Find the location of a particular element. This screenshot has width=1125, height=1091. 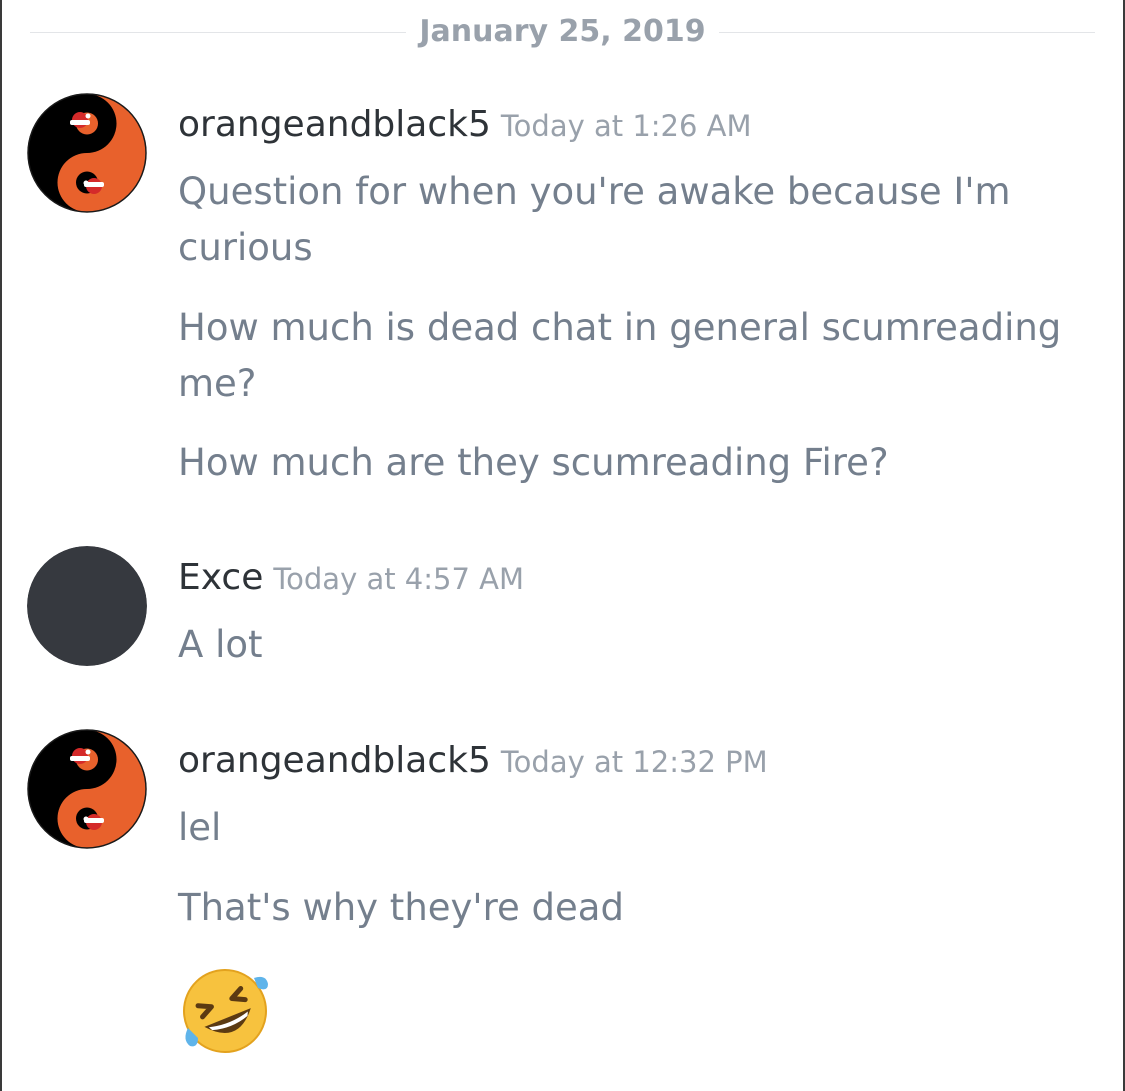

message-header: orangeandblack5 Today at 1:26 AM is located at coordinates (465, 124).